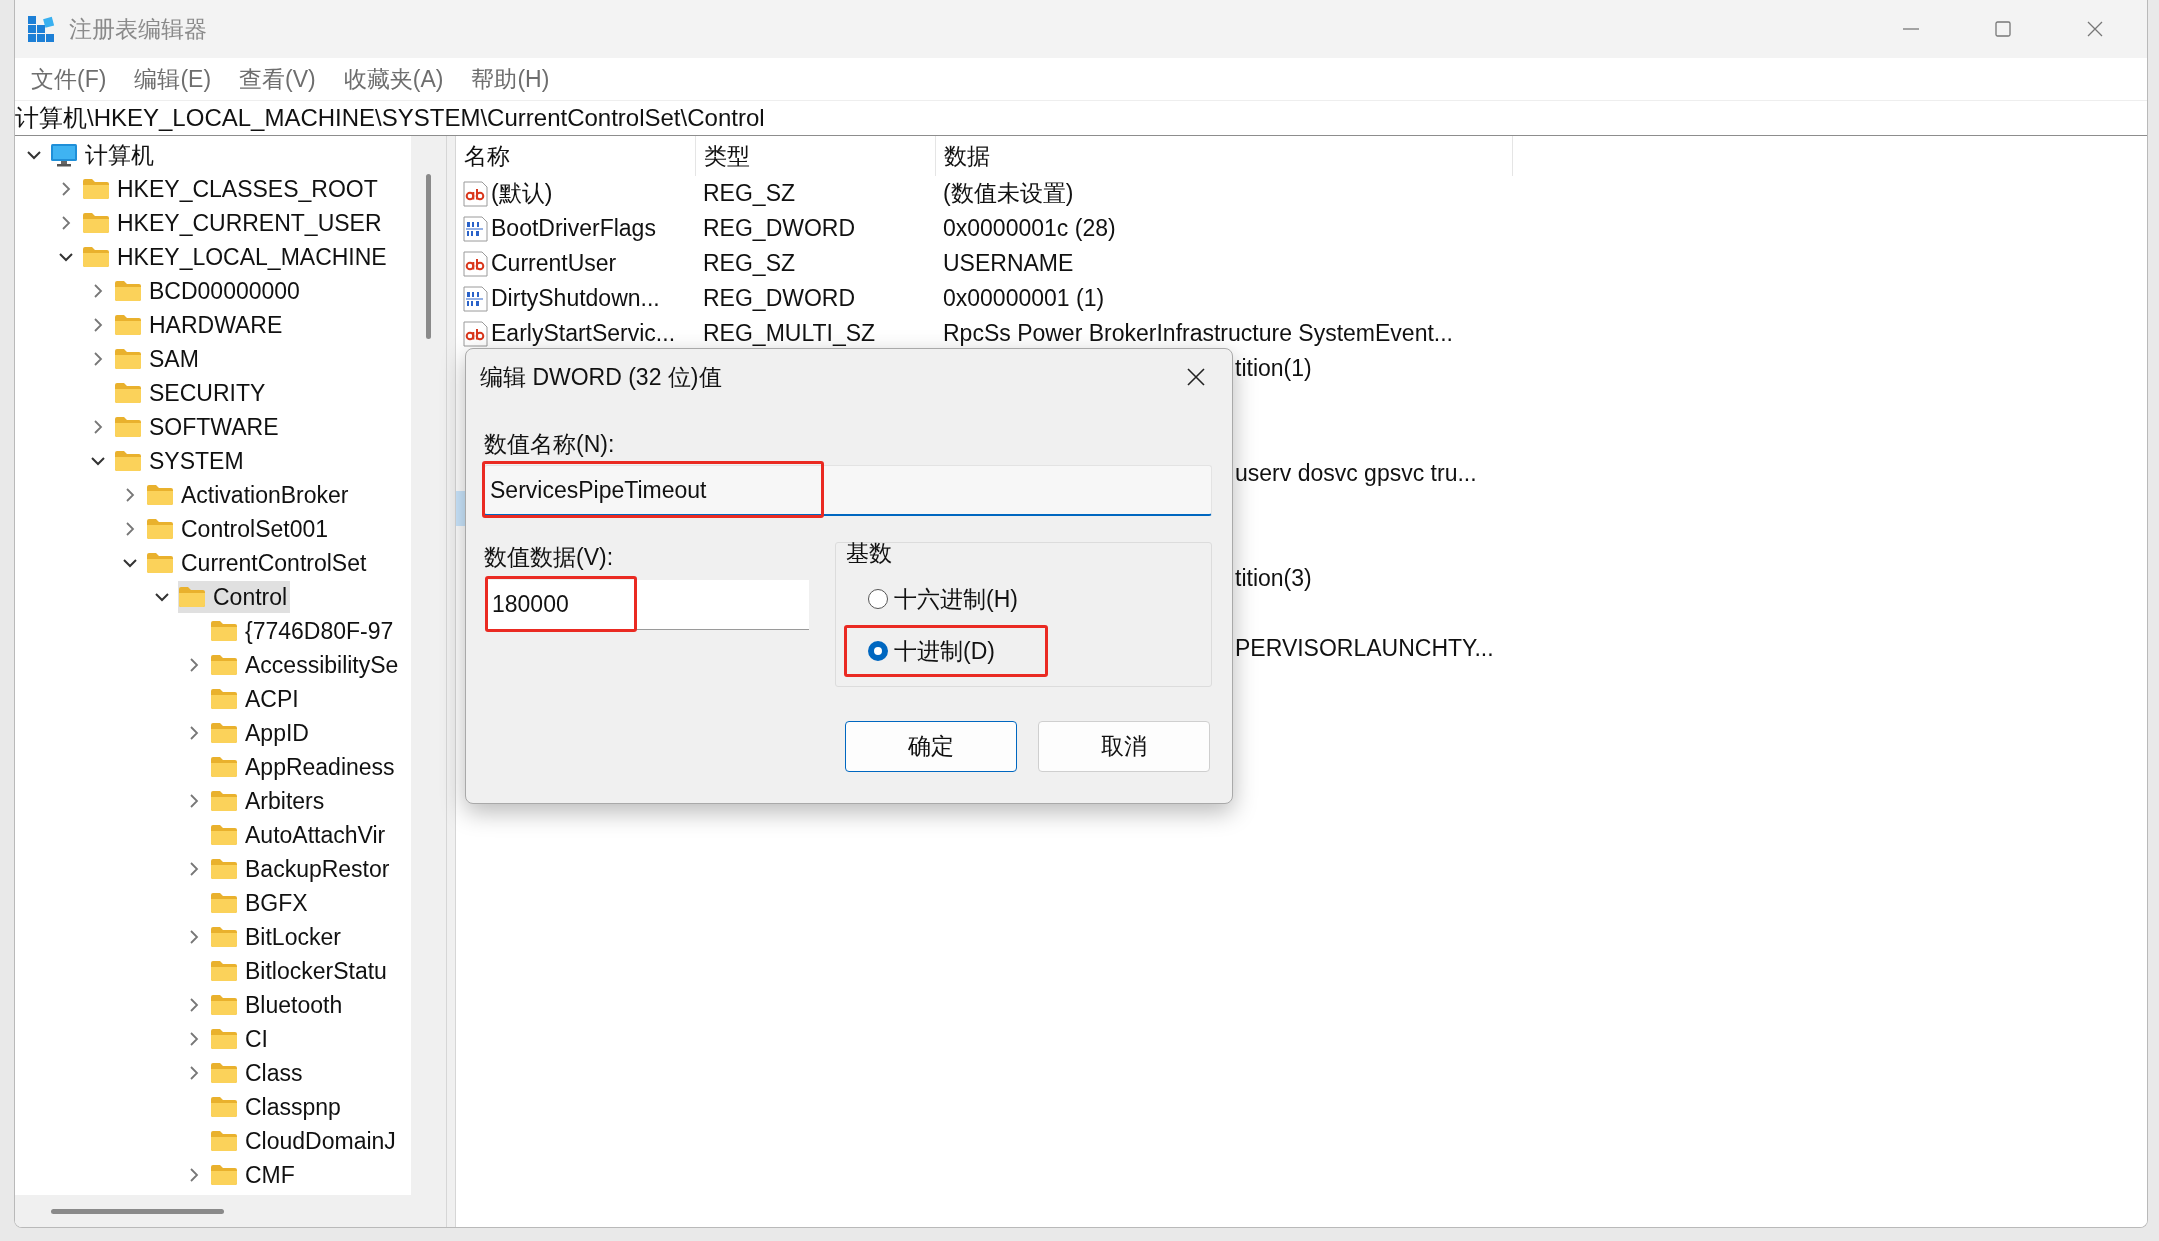 Image resolution: width=2159 pixels, height=1241 pixels. I want to click on cancel-button: 取消, so click(1124, 746).